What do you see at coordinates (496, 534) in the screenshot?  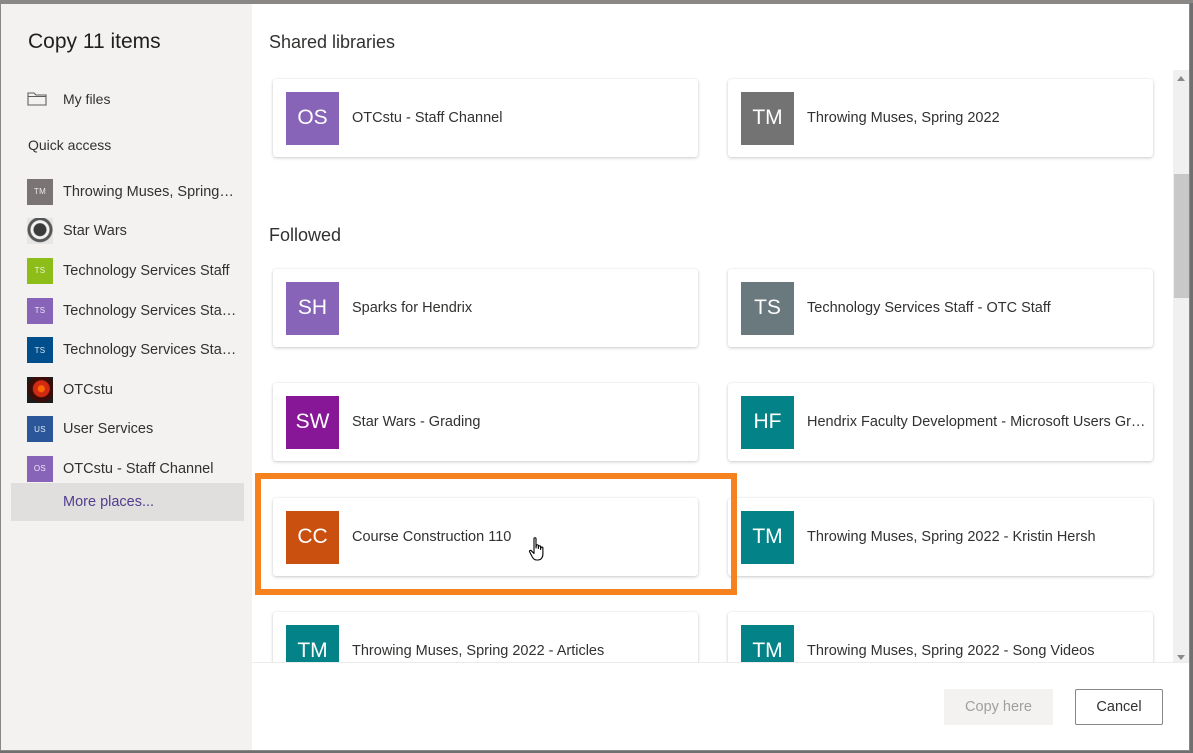 I see `highlight-box` at bounding box center [496, 534].